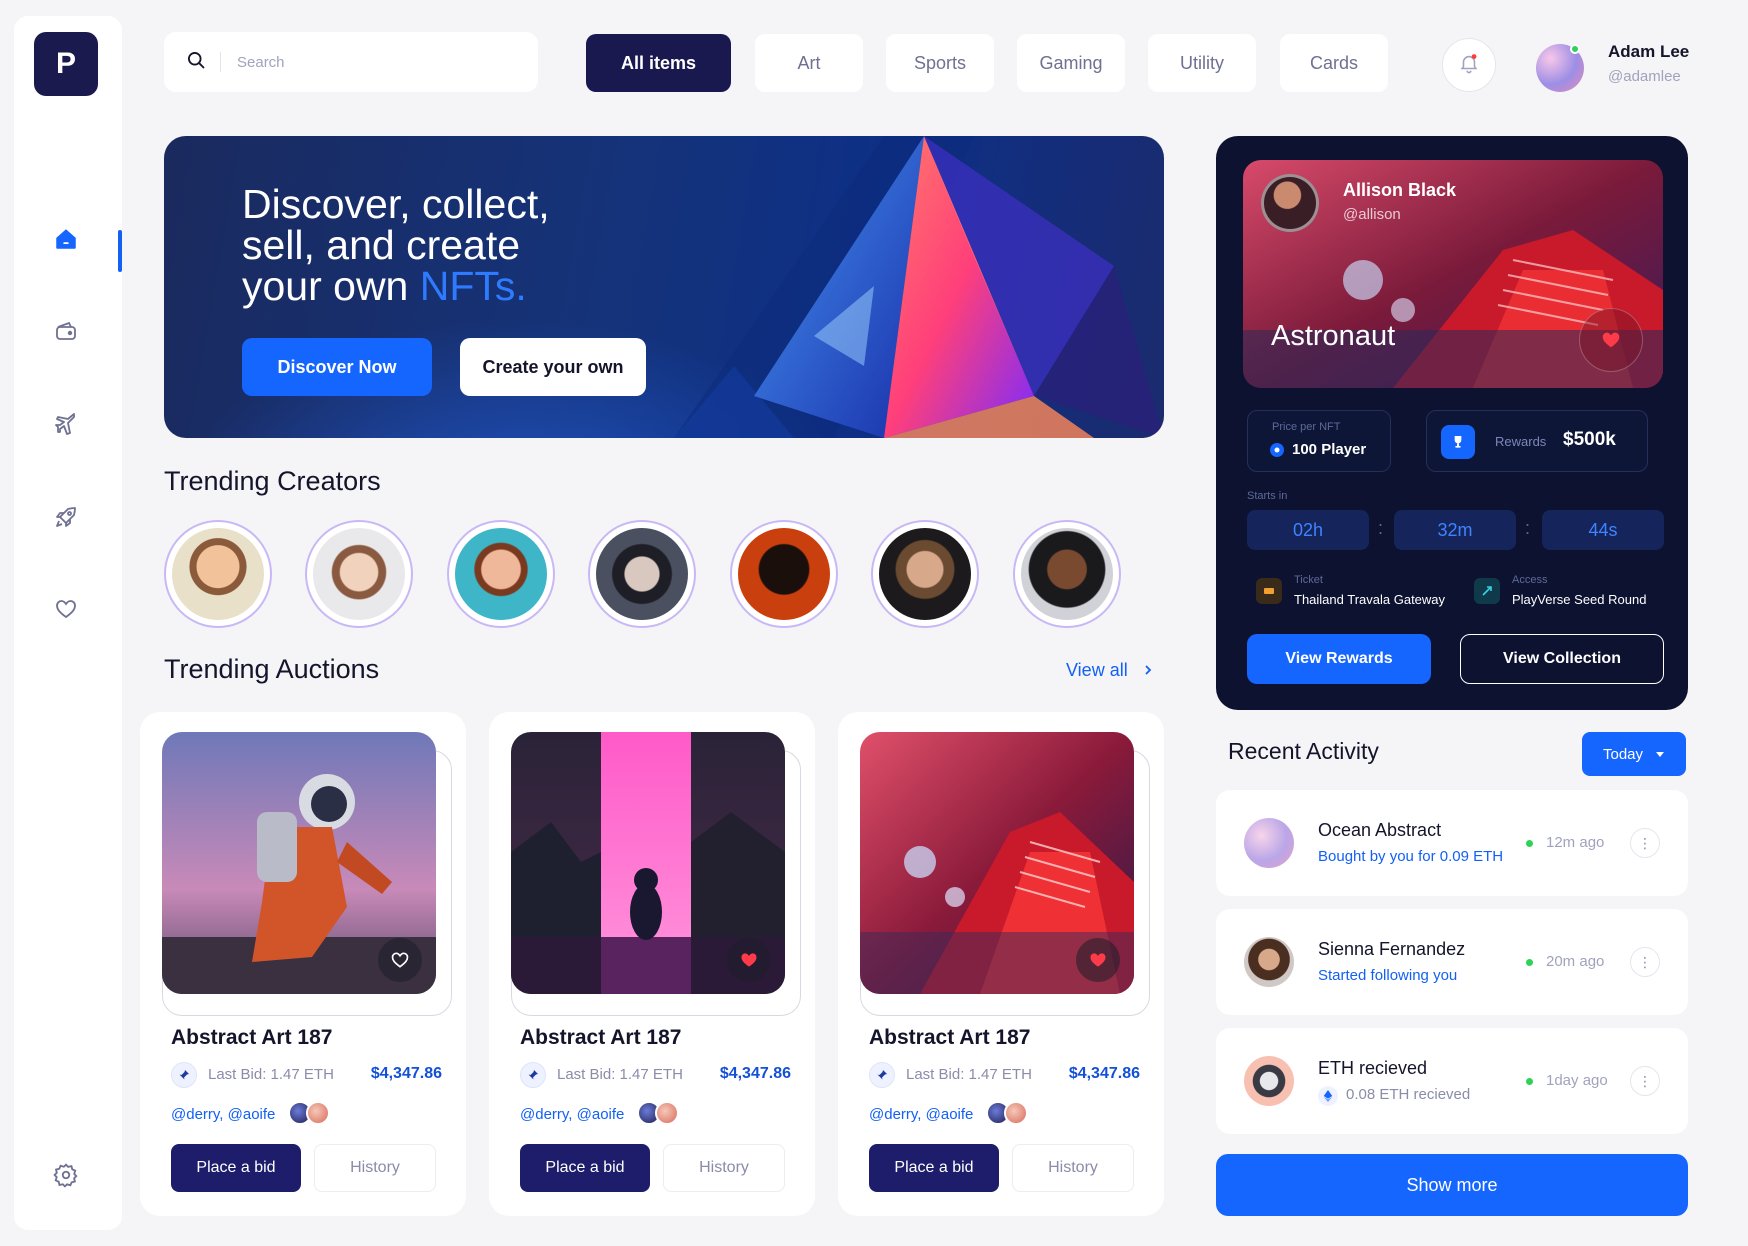  I want to click on player-token-icon, so click(1277, 452).